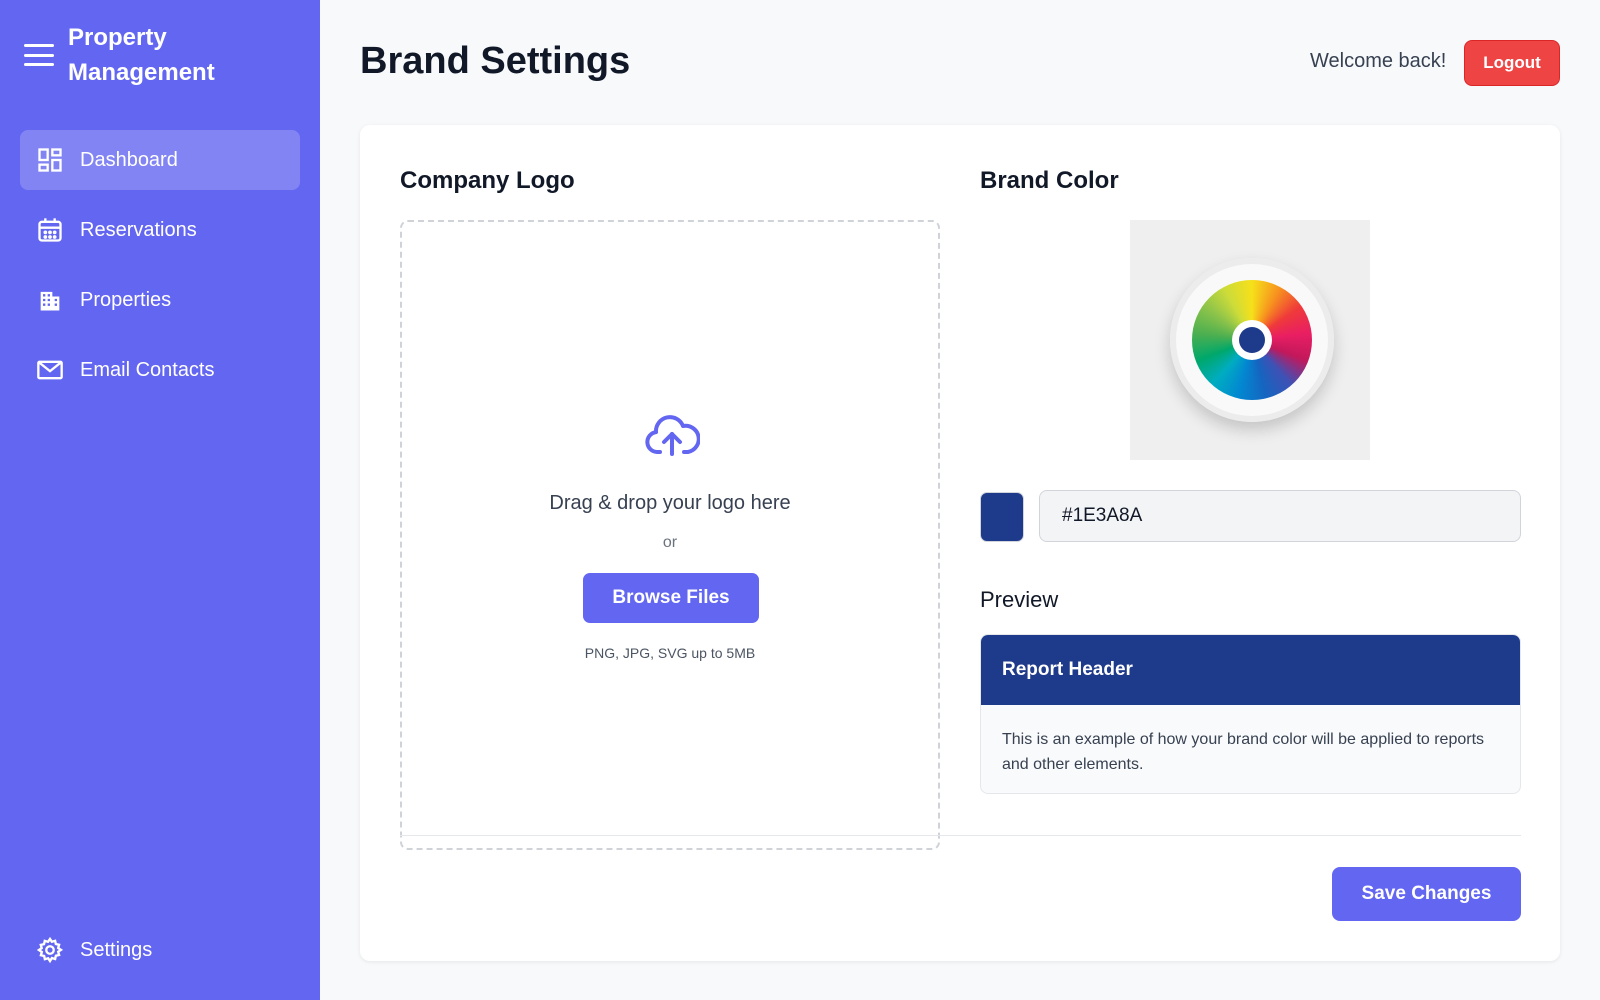  Describe the element at coordinates (670, 542) in the screenshot. I see `or-text: or` at that location.